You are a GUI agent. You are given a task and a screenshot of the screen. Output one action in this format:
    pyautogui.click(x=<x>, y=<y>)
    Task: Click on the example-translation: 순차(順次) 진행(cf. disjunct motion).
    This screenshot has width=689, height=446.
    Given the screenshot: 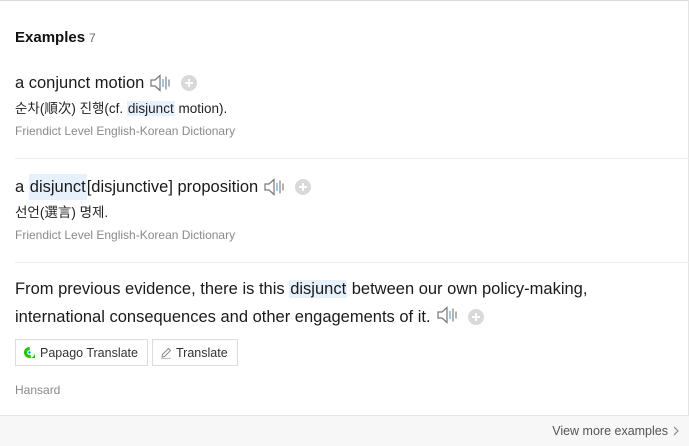 What is the action you would take?
    pyautogui.click(x=352, y=109)
    